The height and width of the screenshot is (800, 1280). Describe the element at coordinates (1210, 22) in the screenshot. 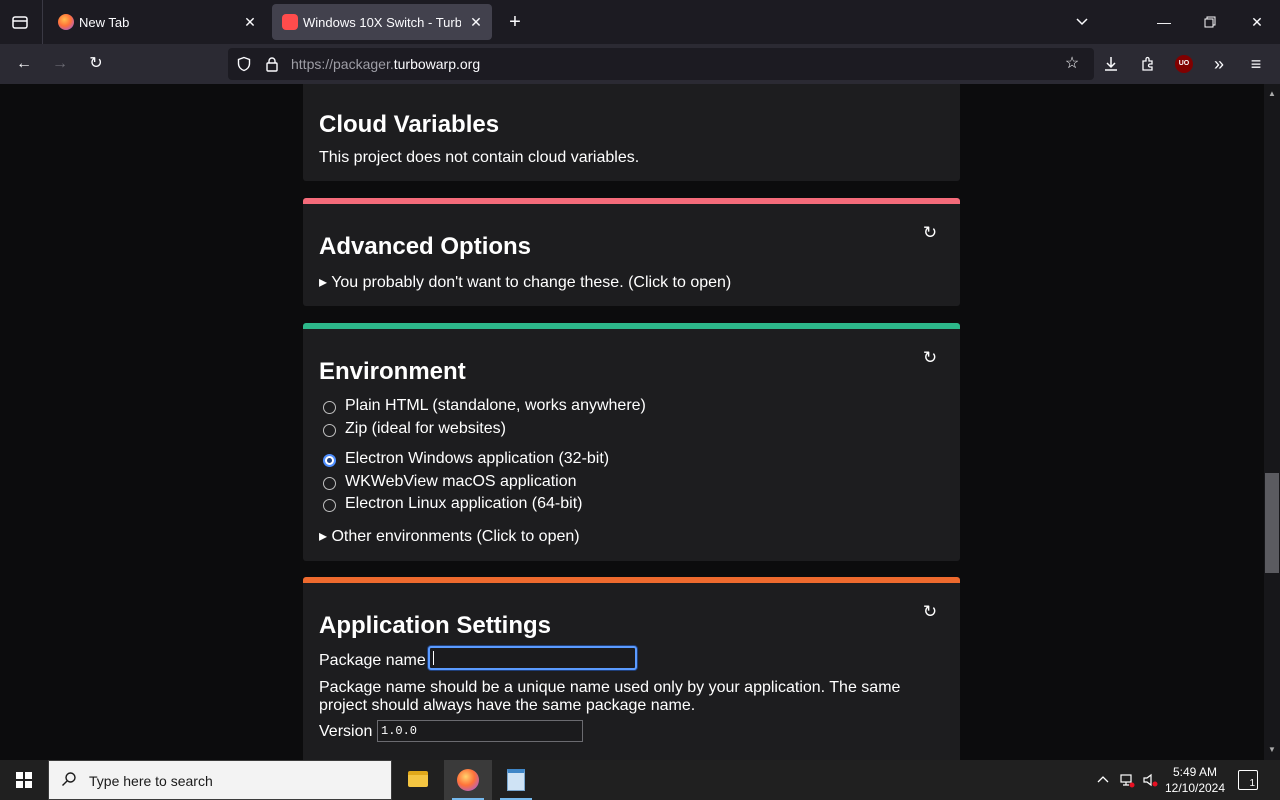

I see `restore-icon` at that location.